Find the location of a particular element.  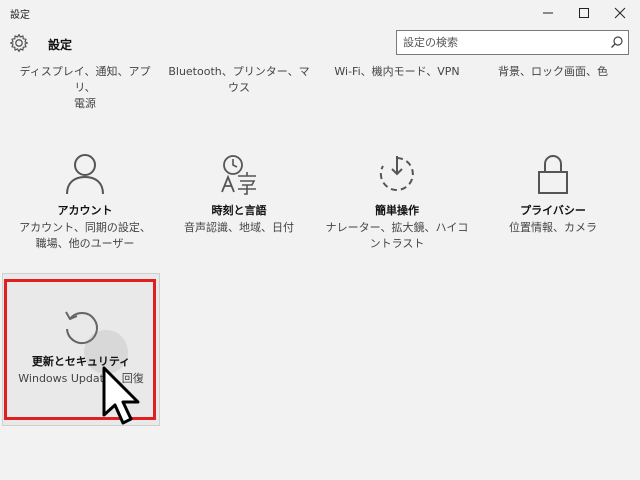

category-desc: 背景、ロック画面、色 is located at coordinates (553, 71).